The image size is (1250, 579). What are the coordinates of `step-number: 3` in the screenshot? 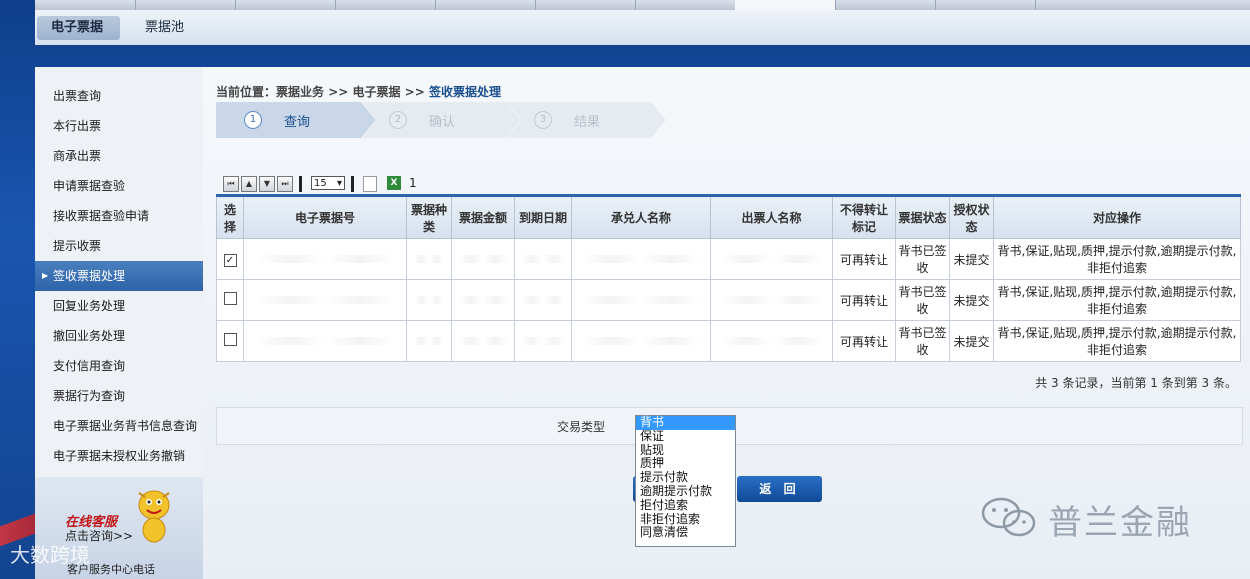 It's located at (543, 120).